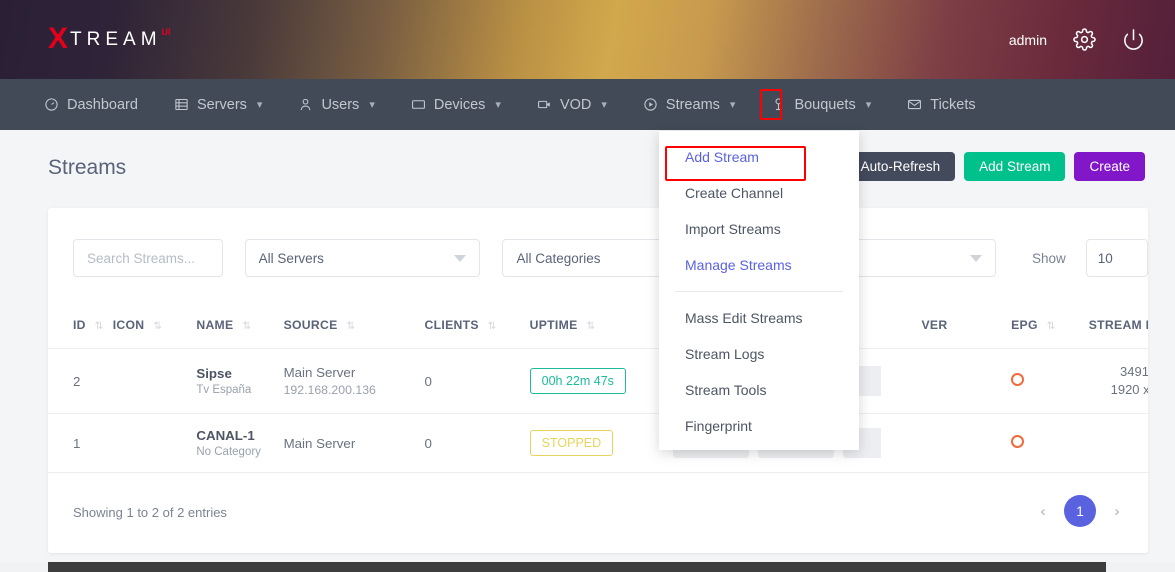 This screenshot has height=572, width=1175. I want to click on brand-x: X, so click(58, 38).